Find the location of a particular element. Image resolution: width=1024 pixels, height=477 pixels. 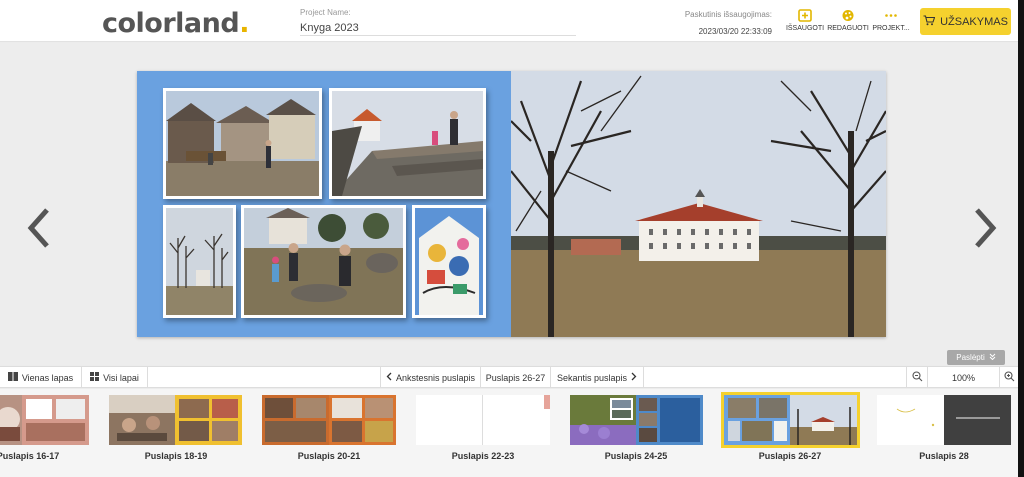

zoom-in-button is located at coordinates (1009, 377).